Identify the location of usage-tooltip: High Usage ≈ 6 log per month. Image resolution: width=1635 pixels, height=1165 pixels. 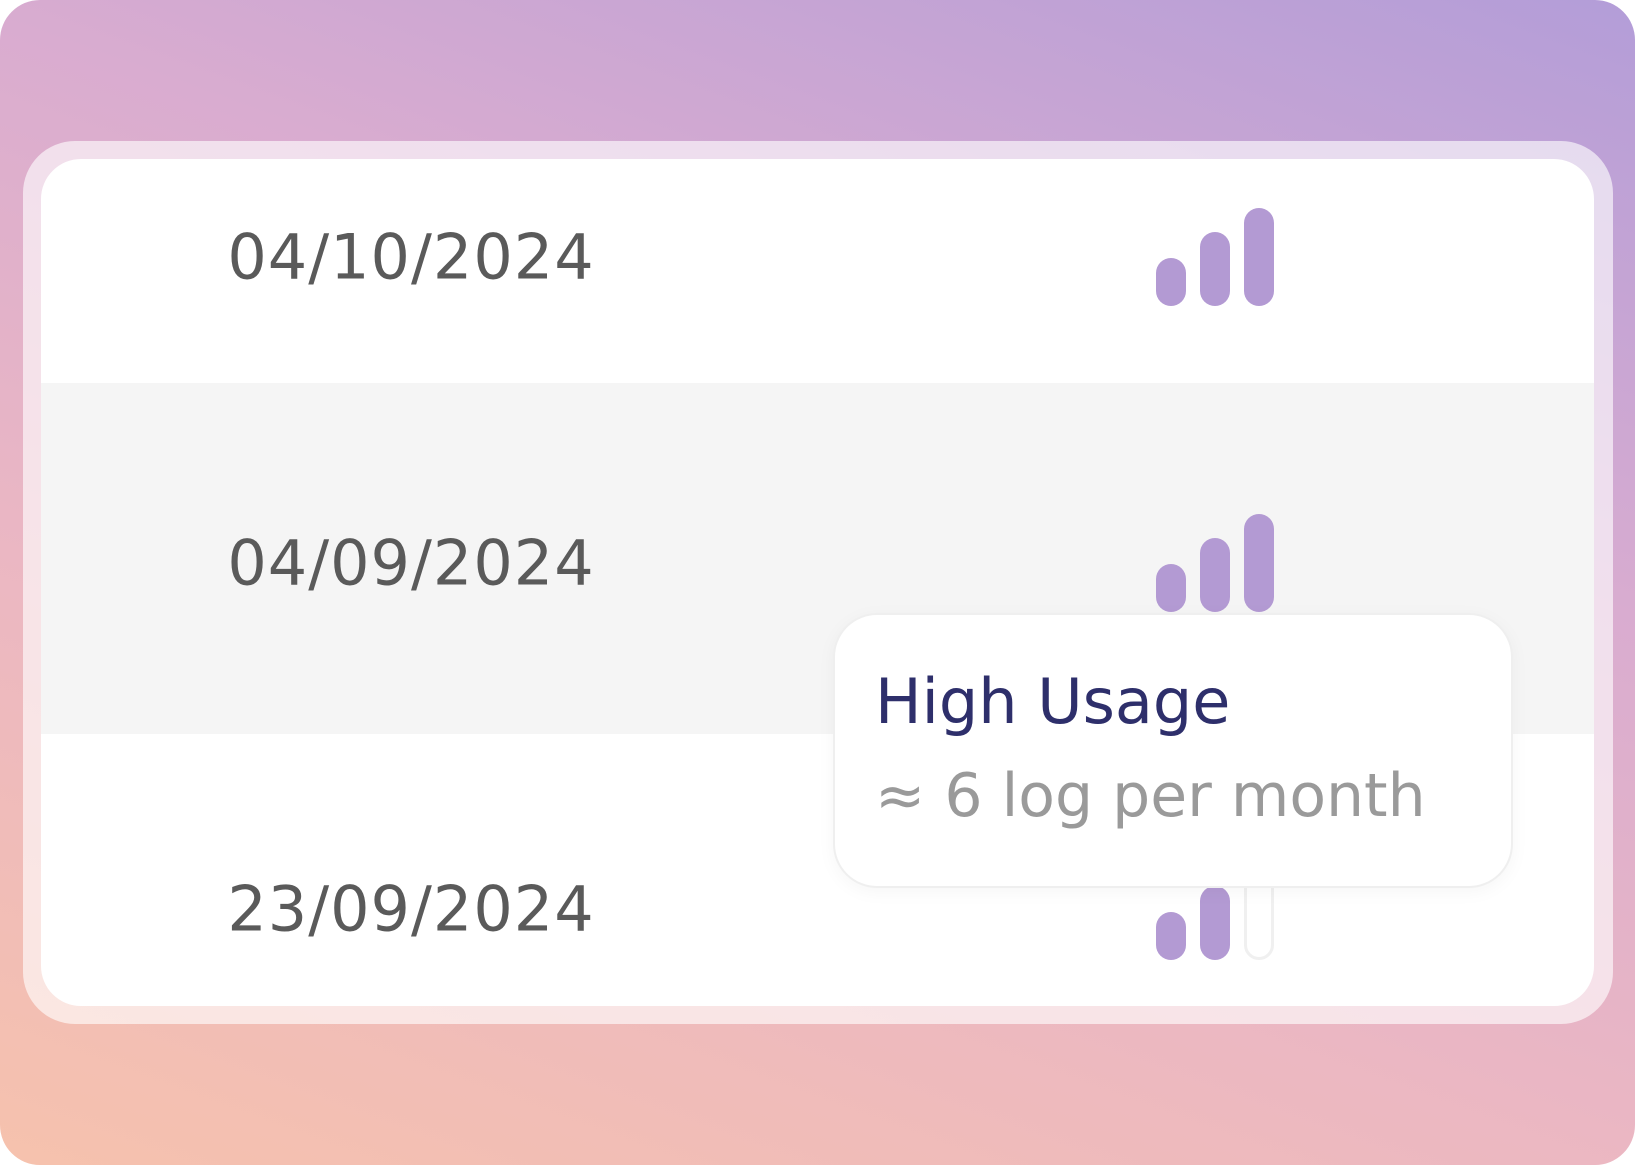
(1173, 750).